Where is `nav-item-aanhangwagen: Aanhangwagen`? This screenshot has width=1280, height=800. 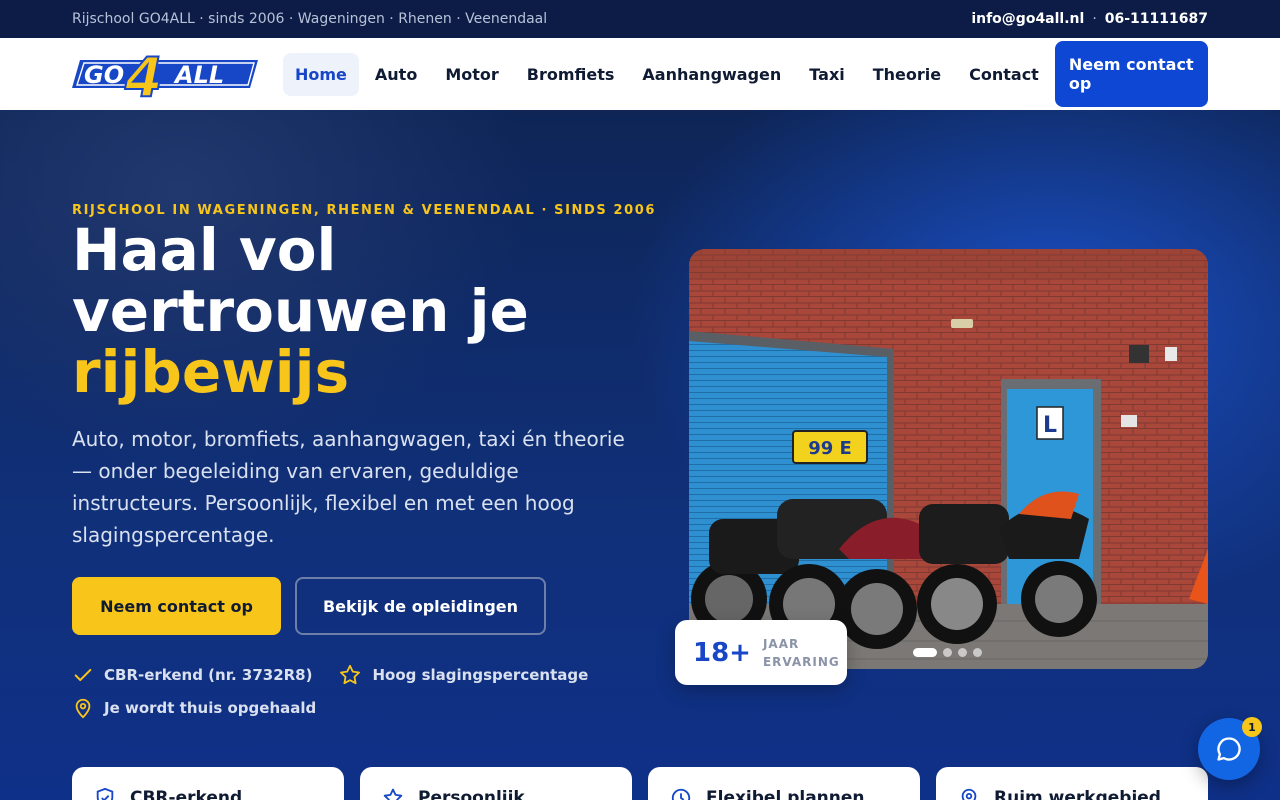
nav-item-aanhangwagen: Aanhangwagen is located at coordinates (711, 74).